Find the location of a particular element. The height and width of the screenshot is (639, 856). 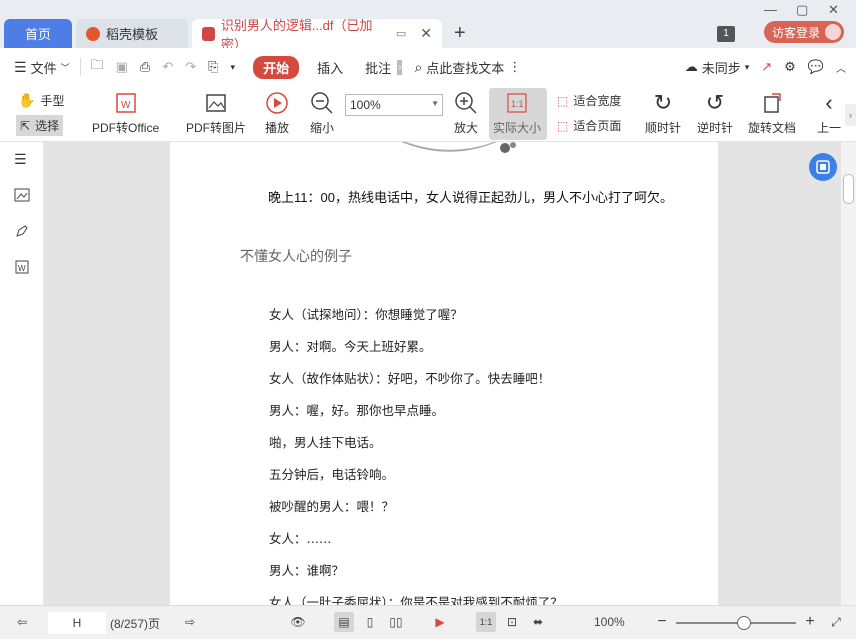

search-label: 点此查找文本 is located at coordinates (465, 68).